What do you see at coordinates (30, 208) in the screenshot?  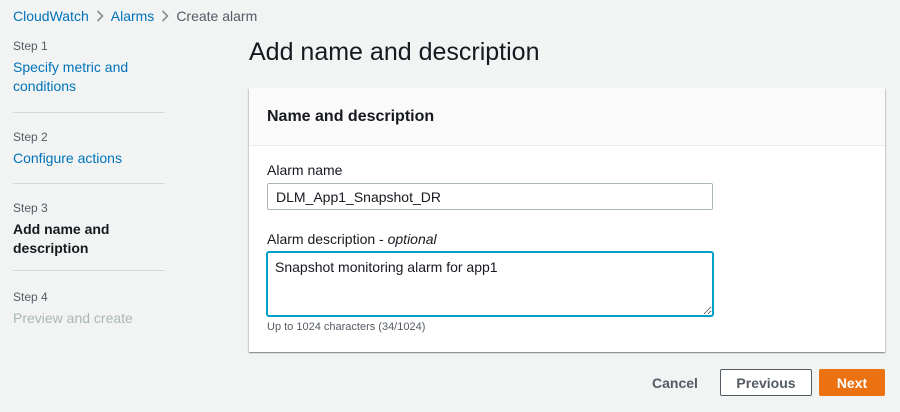 I see `step-number: Step 3` at bounding box center [30, 208].